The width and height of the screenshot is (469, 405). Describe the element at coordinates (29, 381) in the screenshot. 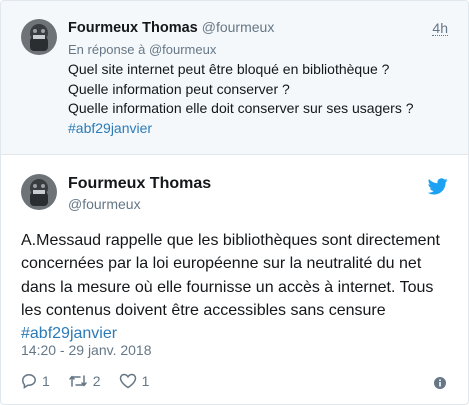

I see `reply-icon` at that location.